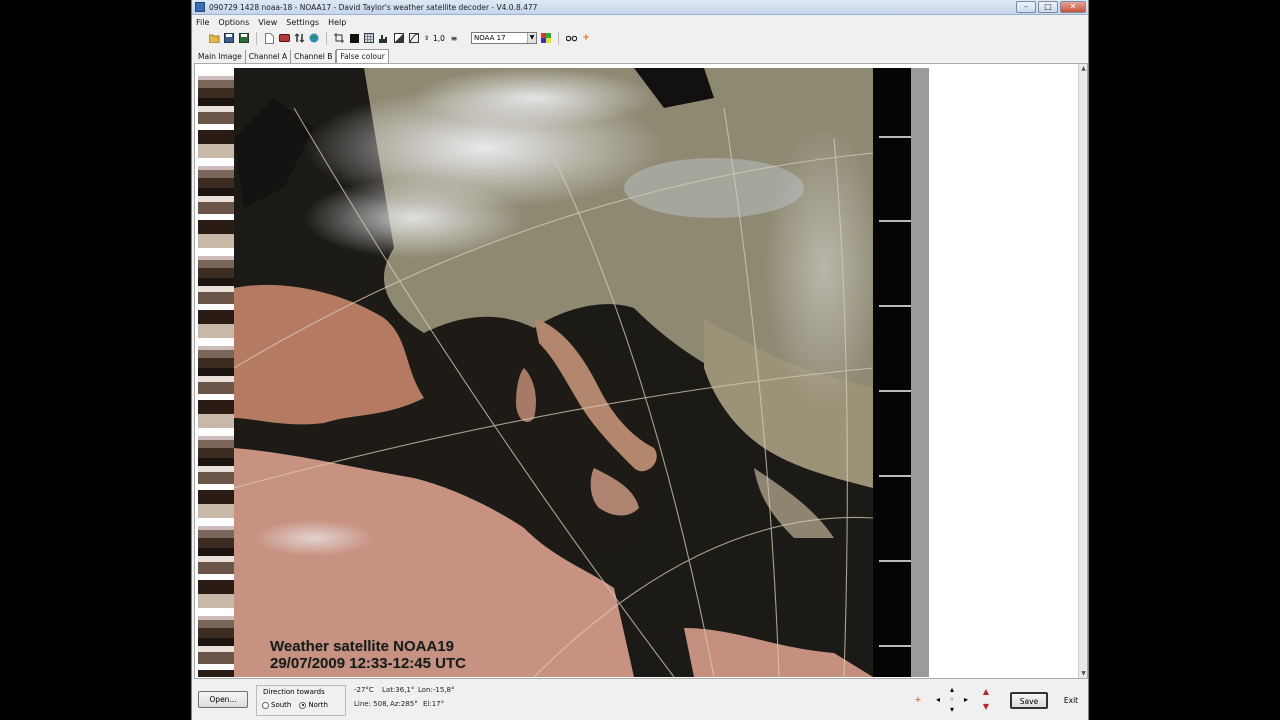 This screenshot has height=720, width=1280. I want to click on contrast-icon, so click(399, 38).